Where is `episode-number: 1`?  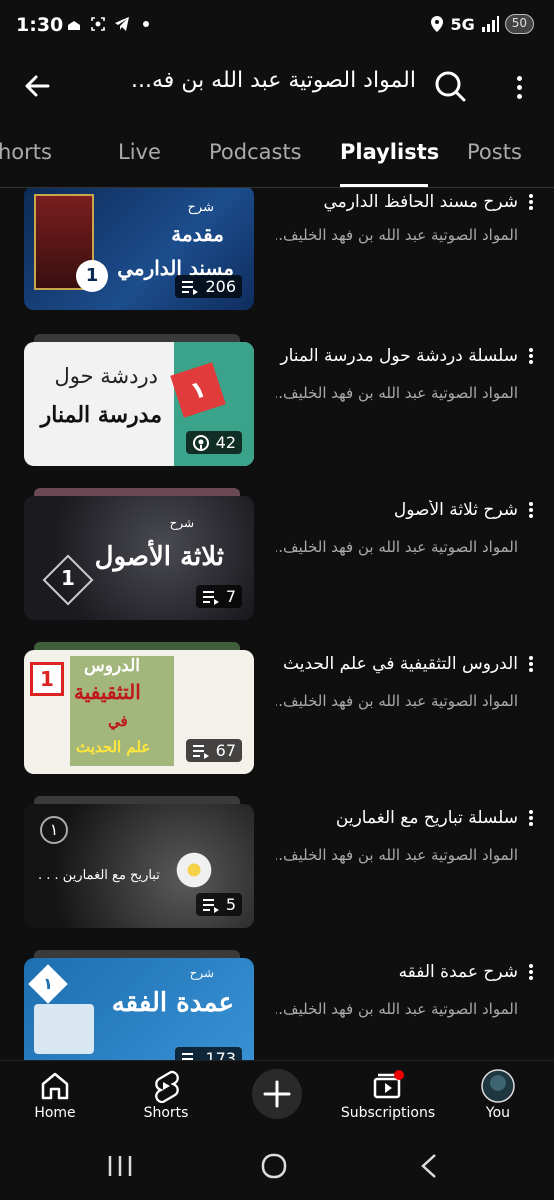
episode-number: 1 is located at coordinates (92, 276).